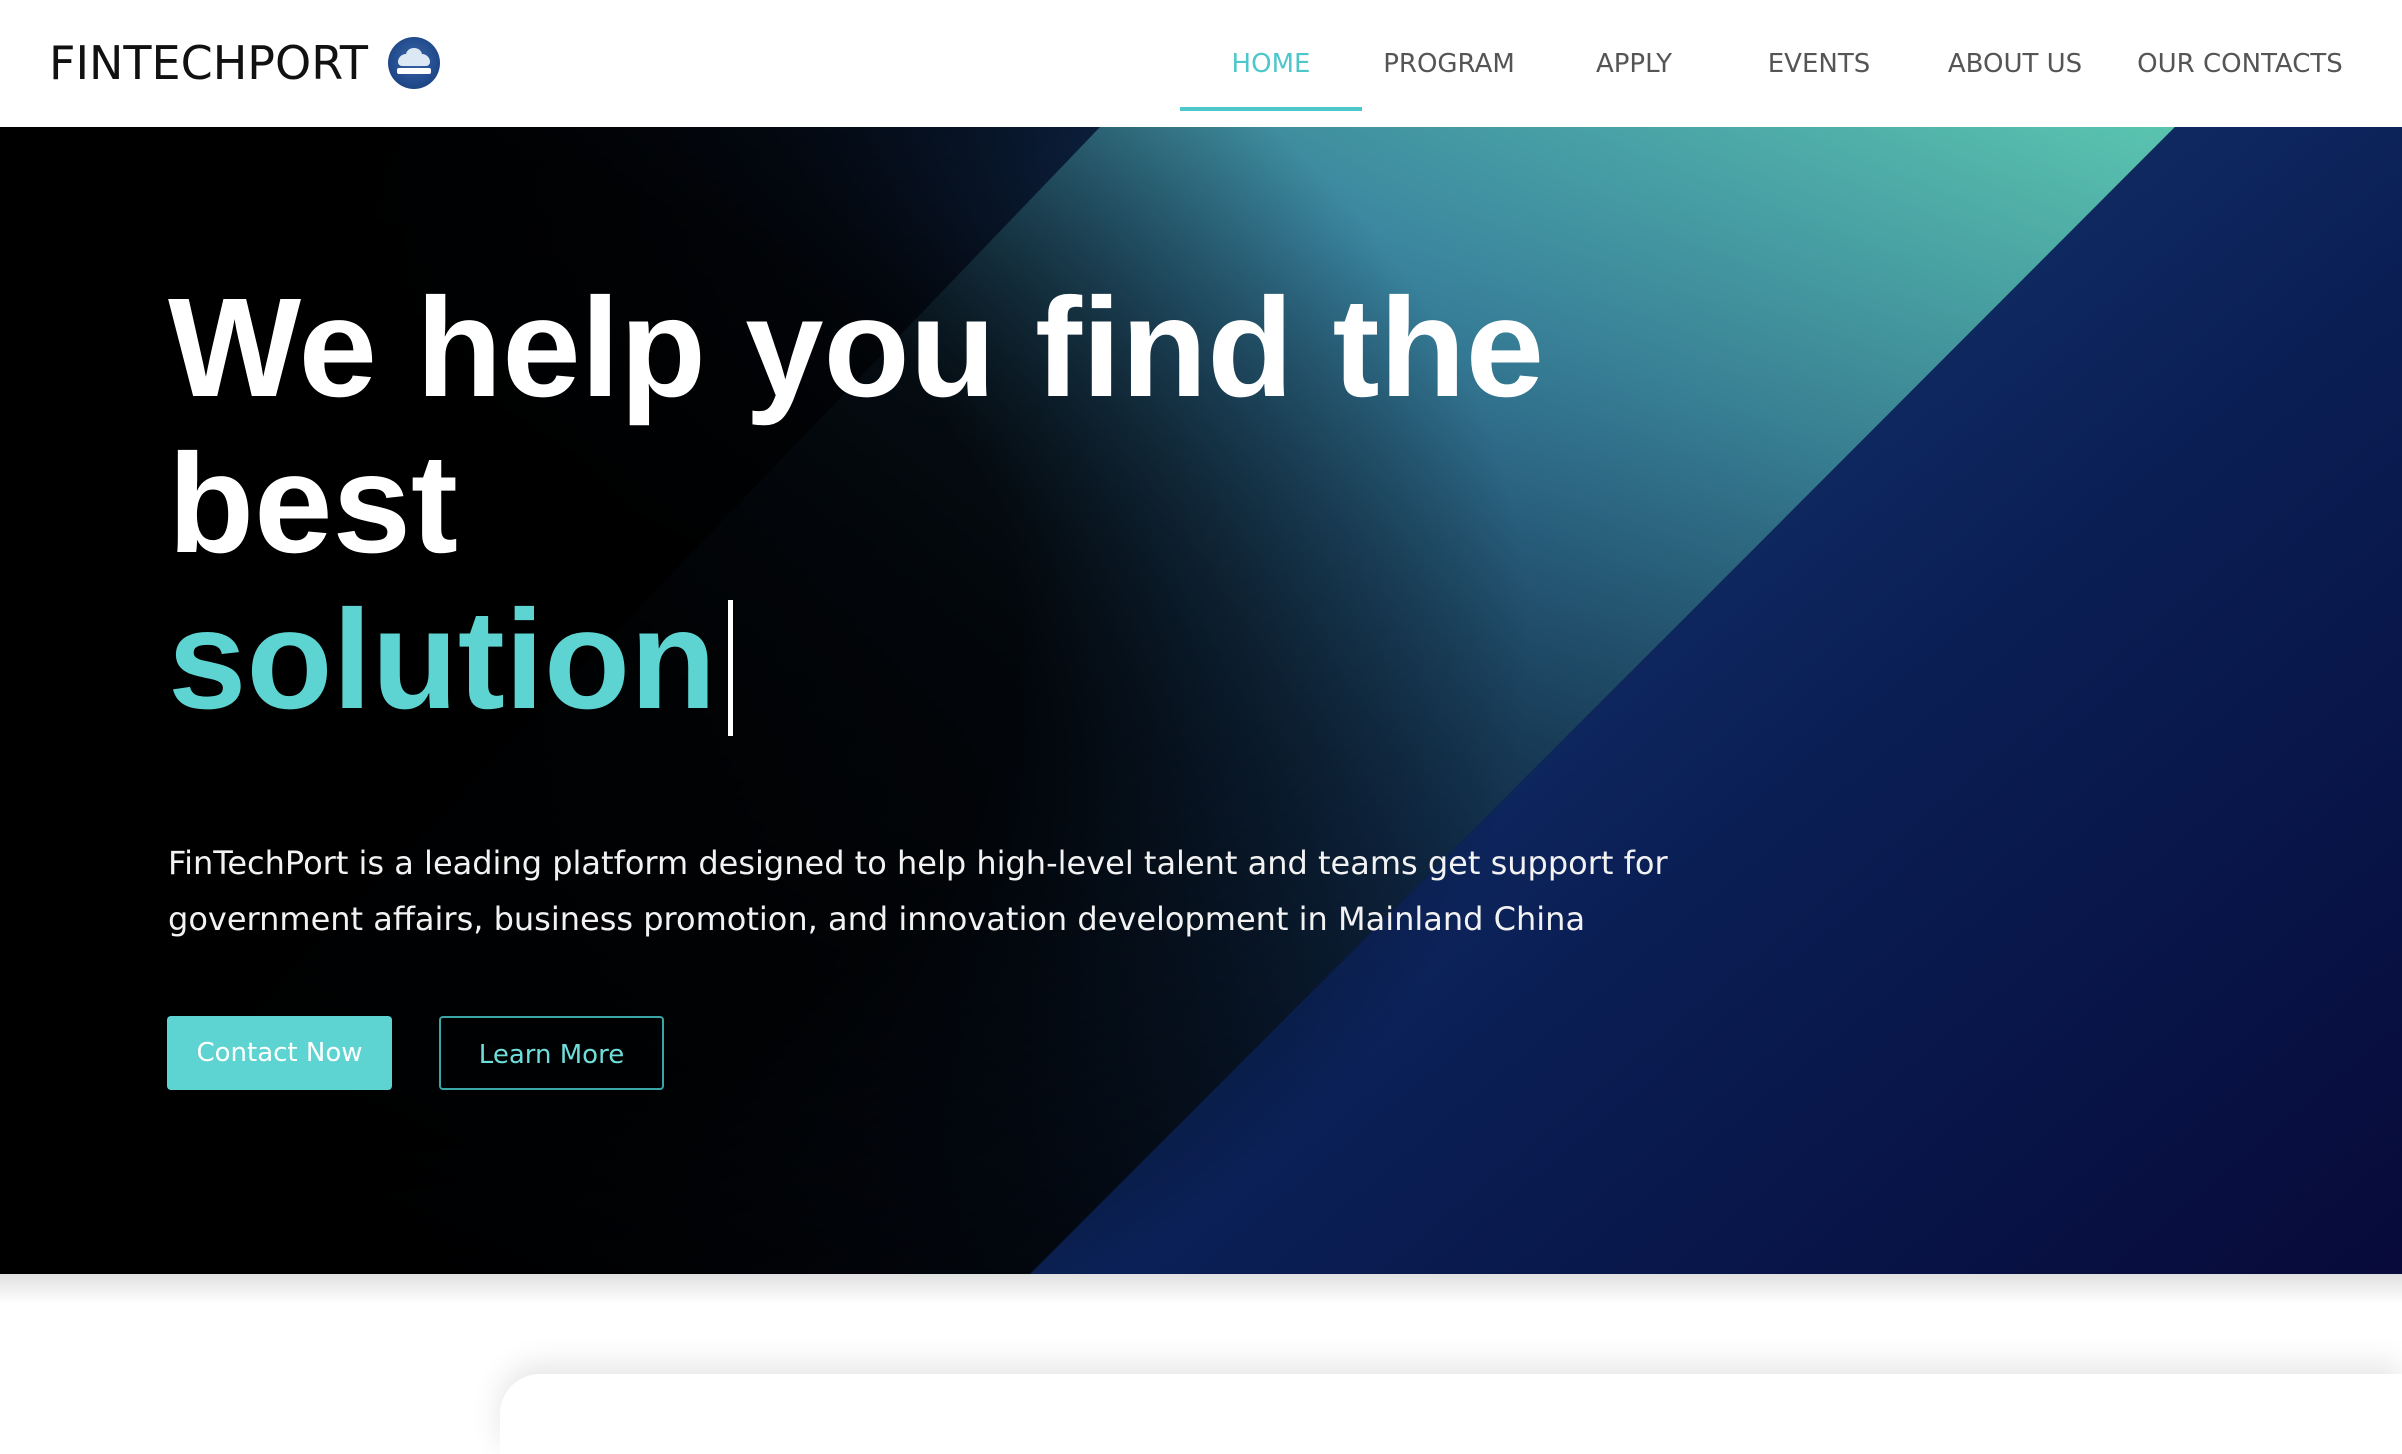 The width and height of the screenshot is (2402, 1454). Describe the element at coordinates (1451, 1414) in the screenshot. I see `content-card` at that location.